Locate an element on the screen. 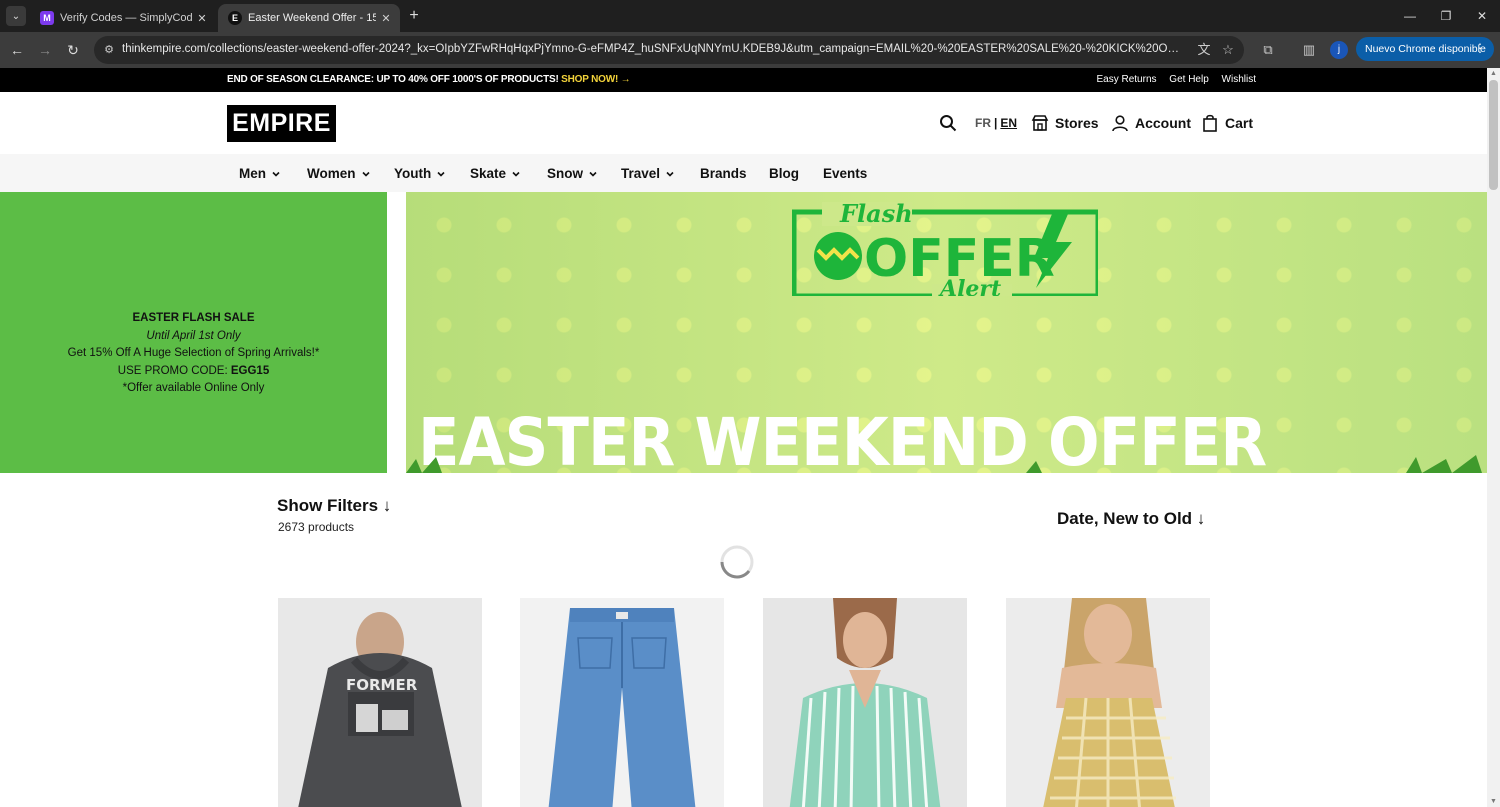 This screenshot has width=1500, height=807. gingham-dress-image is located at coordinates (1108, 702).